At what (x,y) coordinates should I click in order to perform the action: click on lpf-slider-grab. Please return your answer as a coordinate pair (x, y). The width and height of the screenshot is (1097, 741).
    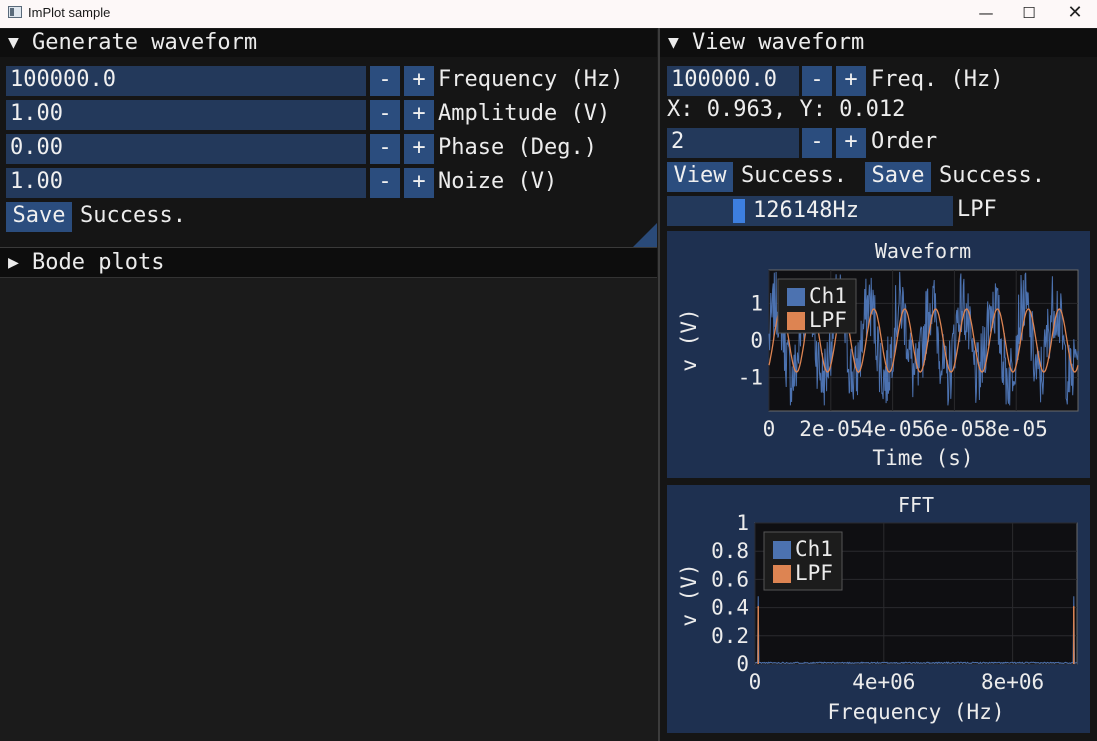
    Looking at the image, I should click on (739, 211).